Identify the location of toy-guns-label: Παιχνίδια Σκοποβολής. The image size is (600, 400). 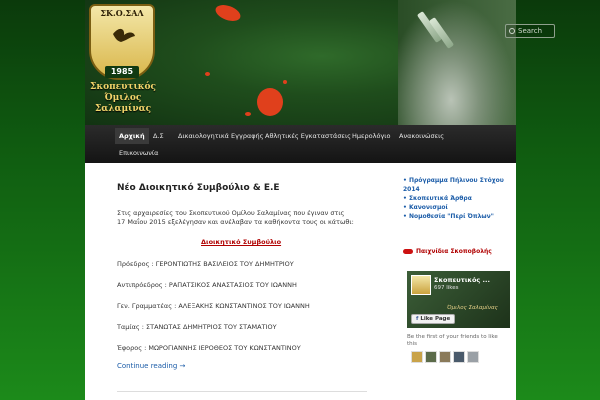
(454, 251).